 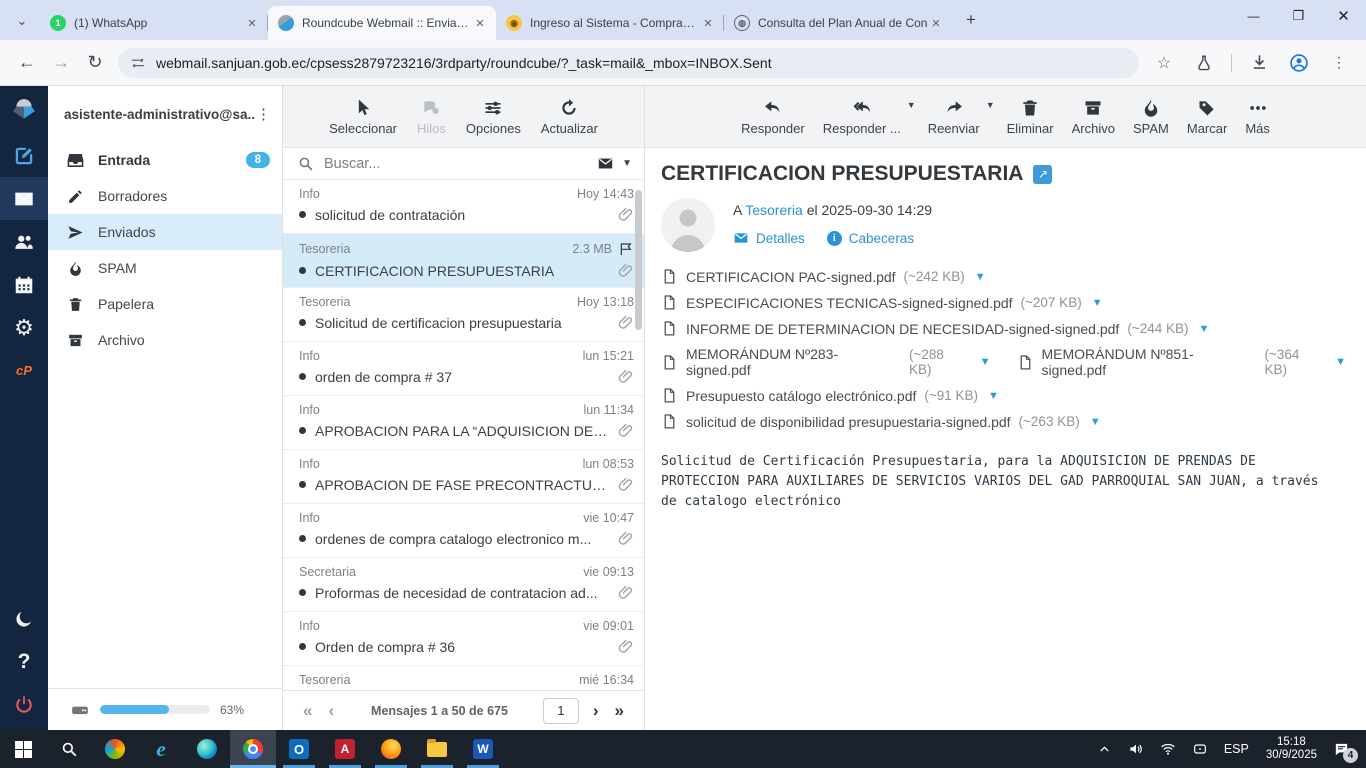 What do you see at coordinates (954, 117) in the screenshot?
I see `msg-reenviar-button: Reenviar` at bounding box center [954, 117].